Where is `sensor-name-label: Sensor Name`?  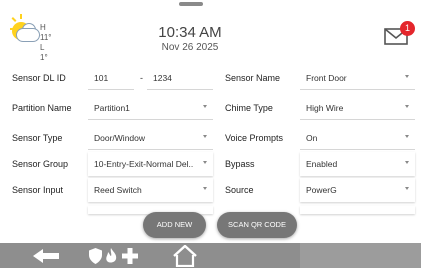
sensor-name-label: Sensor Name is located at coordinates (253, 78).